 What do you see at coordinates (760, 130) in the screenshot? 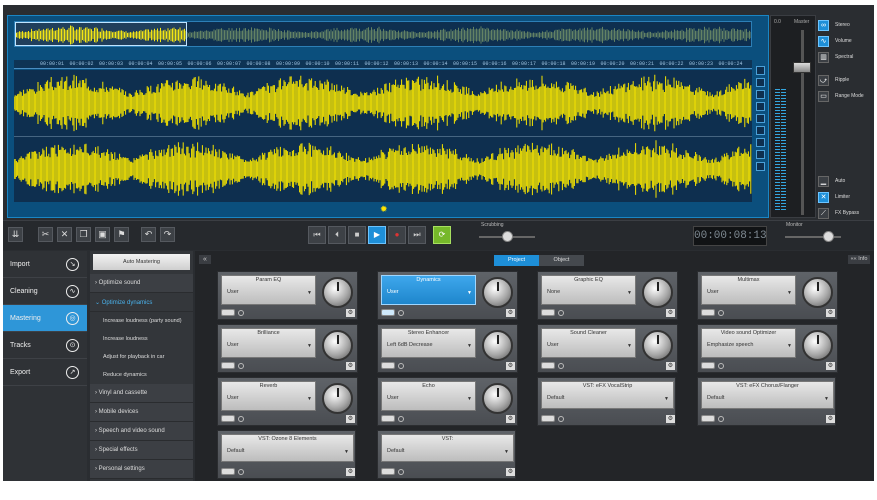
I see `lock-icon` at bounding box center [760, 130].